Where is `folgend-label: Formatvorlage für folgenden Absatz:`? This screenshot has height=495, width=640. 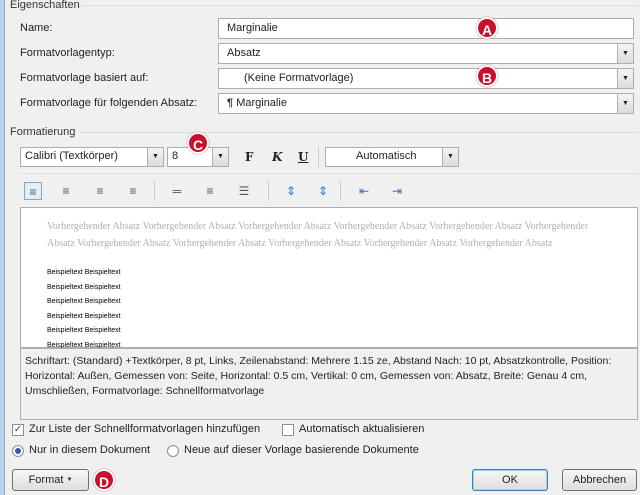
folgend-label: Formatvorlage für folgenden Absatz: is located at coordinates (109, 103).